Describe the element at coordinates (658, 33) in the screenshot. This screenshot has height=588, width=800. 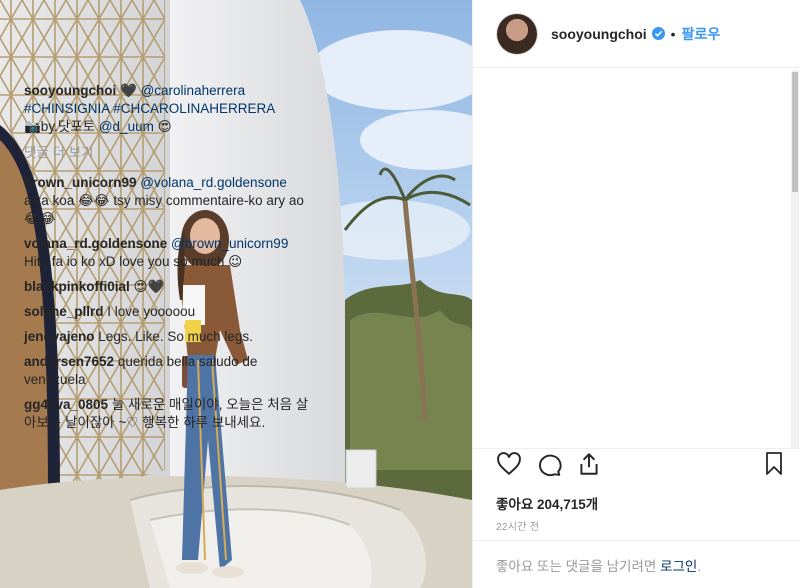
I see `verified-badge-icon` at that location.